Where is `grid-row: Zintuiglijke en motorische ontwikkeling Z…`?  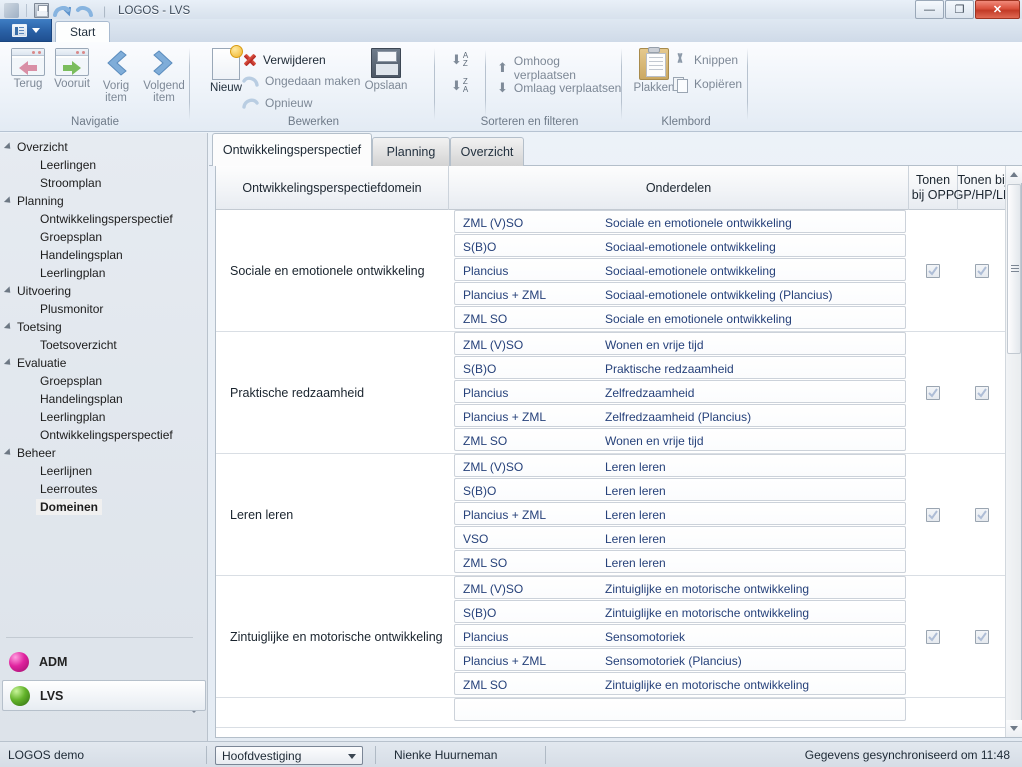 grid-row: Zintuiglijke en motorische ontwikkeling Z… is located at coordinates (611, 637).